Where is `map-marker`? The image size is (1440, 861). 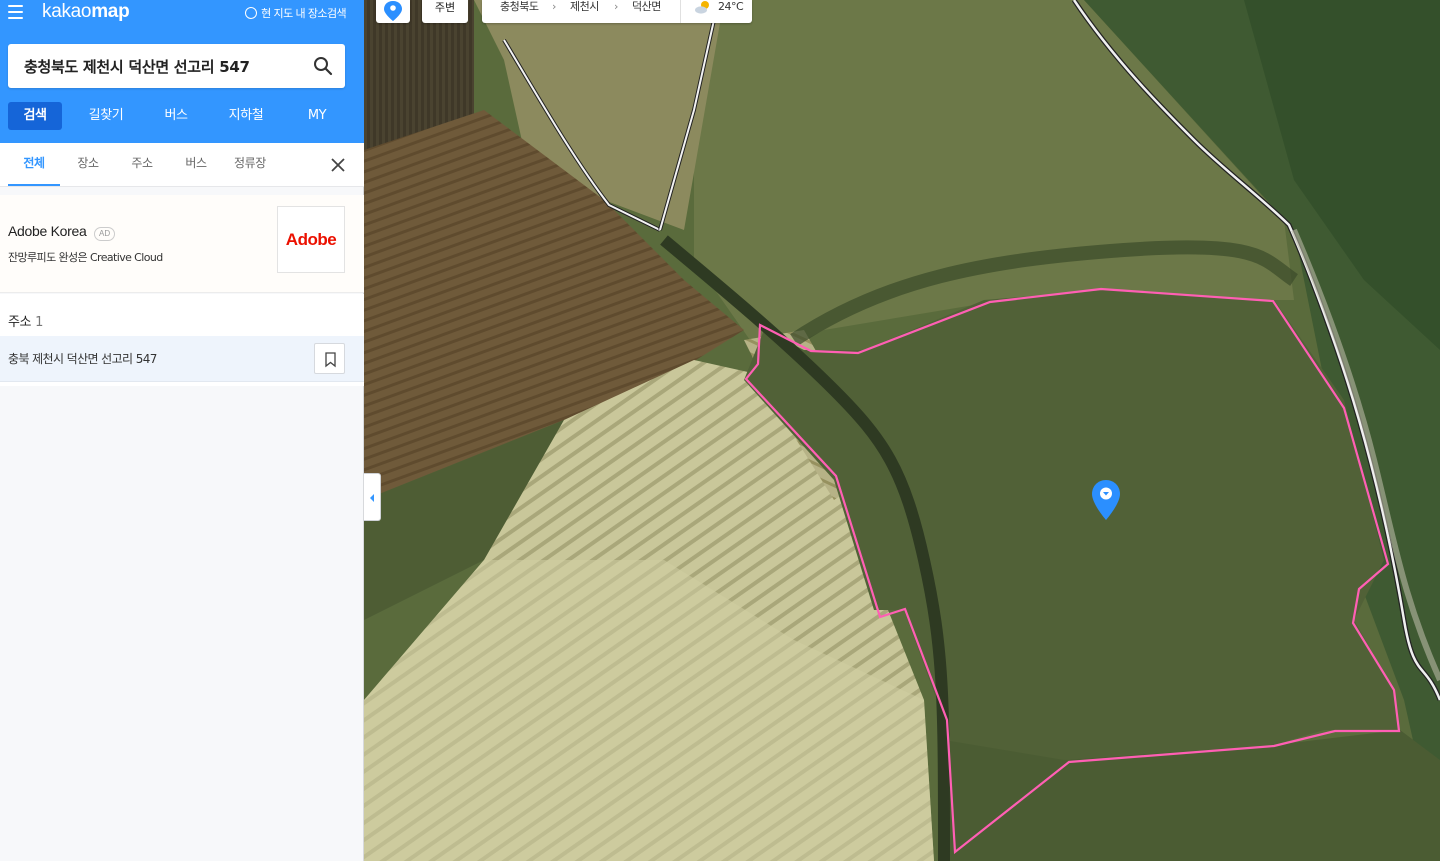 map-marker is located at coordinates (1106, 500).